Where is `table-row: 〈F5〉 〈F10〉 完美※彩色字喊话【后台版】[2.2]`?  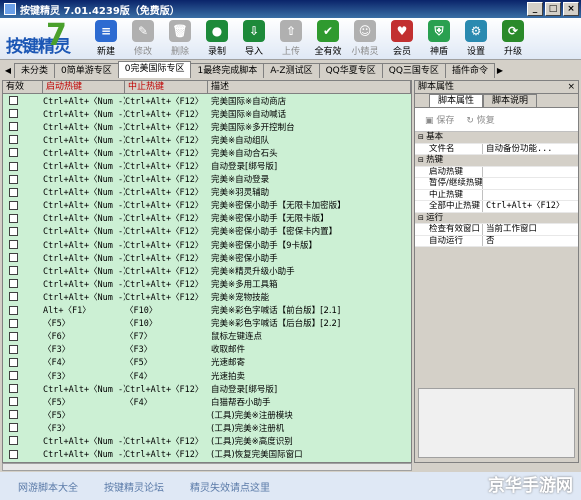
table-row: 〈F5〉 〈F10〉 完美※彩色字喊话【后台版】[2.2] is located at coordinates (207, 323).